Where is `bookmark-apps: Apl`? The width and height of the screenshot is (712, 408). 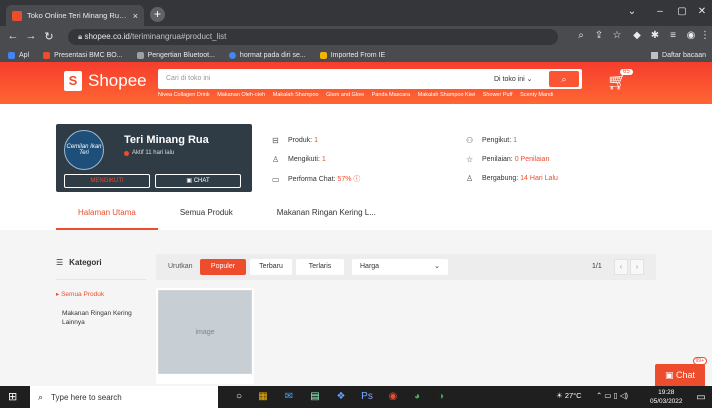
bookmark-apps: Apl is located at coordinates (19, 55).